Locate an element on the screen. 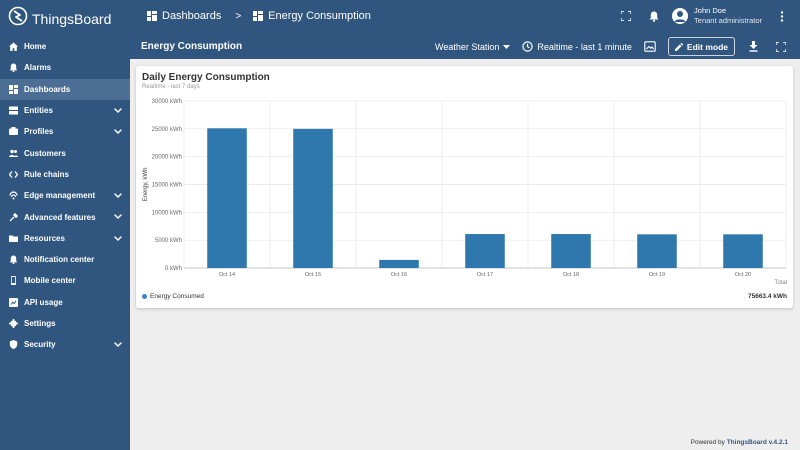  top-right-tools: John Doe Tenant administrator is located at coordinates (698, 16).